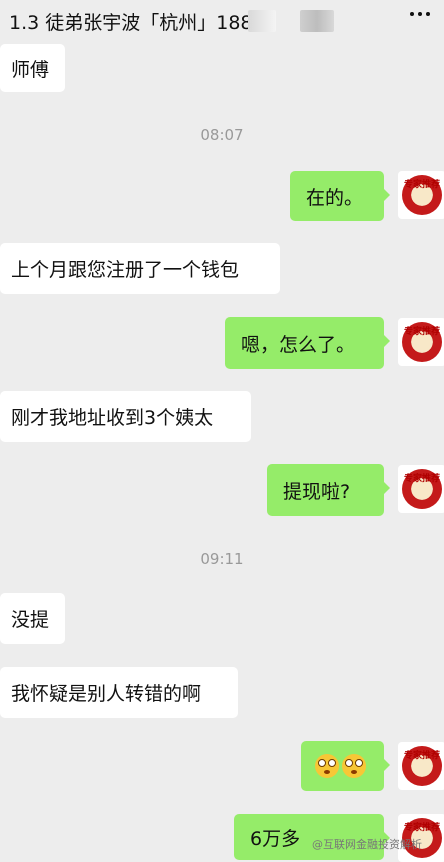 This screenshot has width=444, height=862. I want to click on more-dots-icon, so click(420, 14).